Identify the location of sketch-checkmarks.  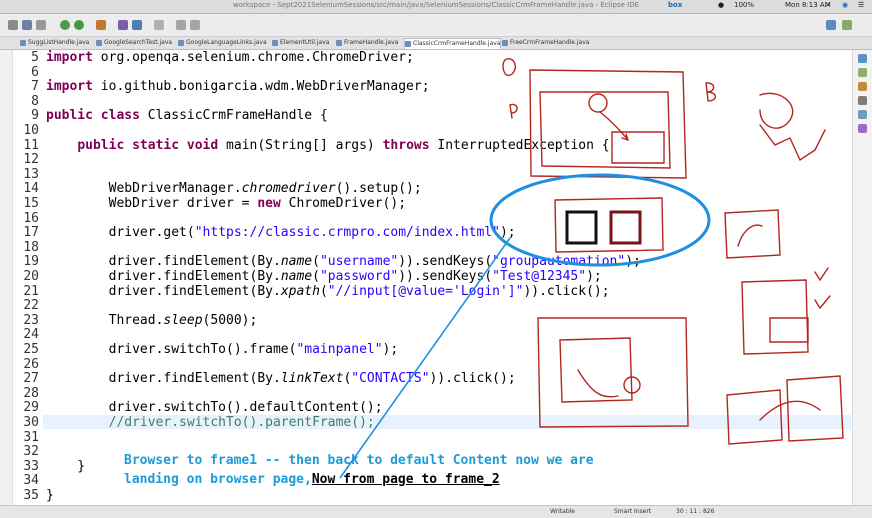
(822, 288).